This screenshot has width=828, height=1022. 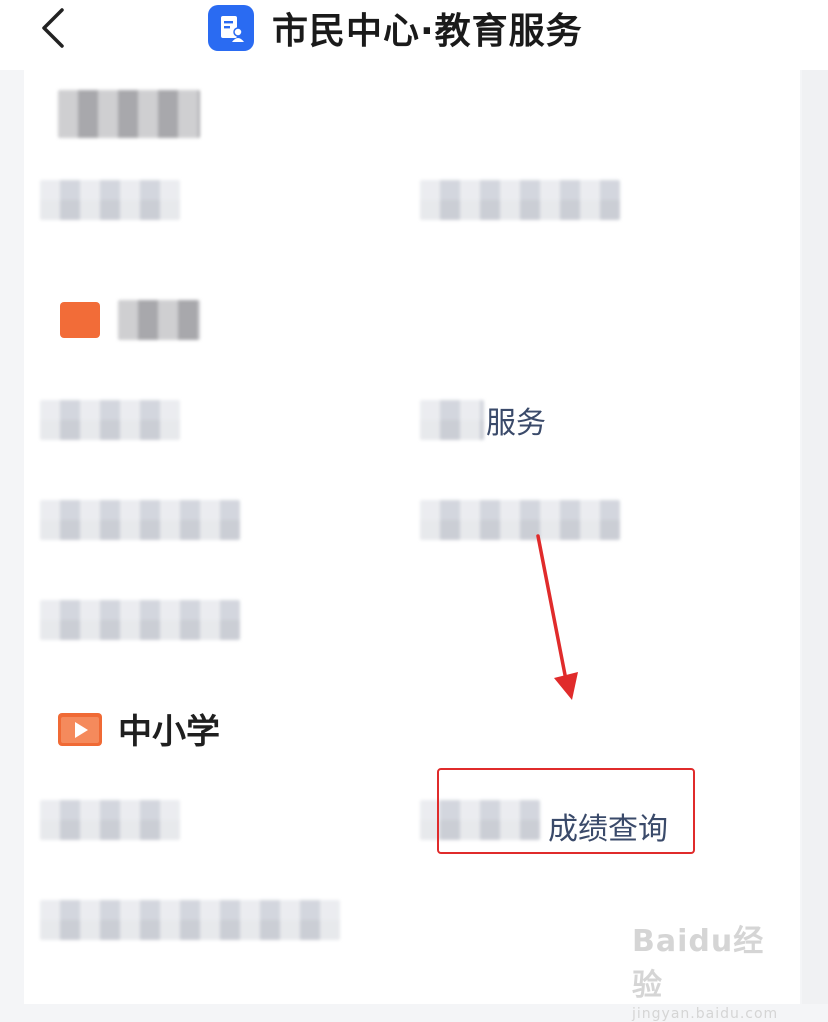 I want to click on red-arrow-icon, so click(x=557, y=617).